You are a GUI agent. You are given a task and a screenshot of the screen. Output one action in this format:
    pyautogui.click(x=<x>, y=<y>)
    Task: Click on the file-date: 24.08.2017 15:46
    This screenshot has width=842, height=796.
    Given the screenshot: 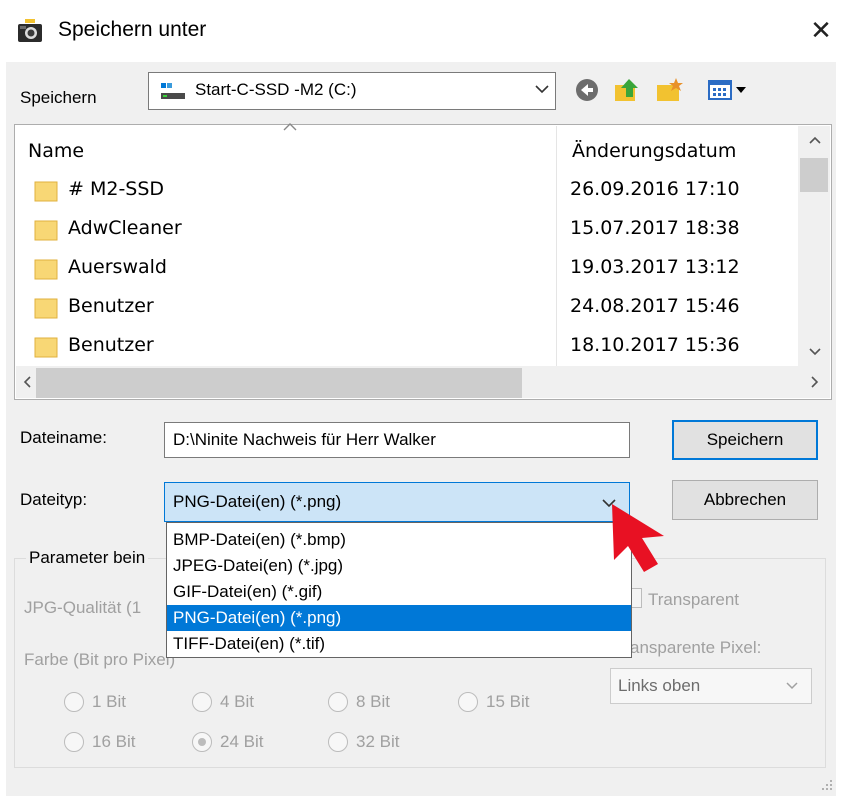 What is the action you would take?
    pyautogui.click(x=655, y=306)
    